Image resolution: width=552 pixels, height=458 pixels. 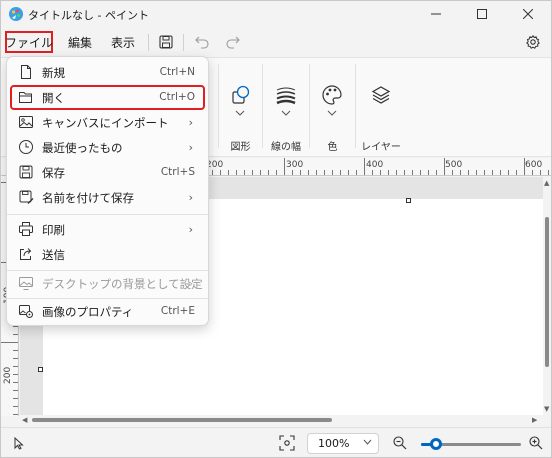 I want to click on zoom-out-icon, so click(x=400, y=443).